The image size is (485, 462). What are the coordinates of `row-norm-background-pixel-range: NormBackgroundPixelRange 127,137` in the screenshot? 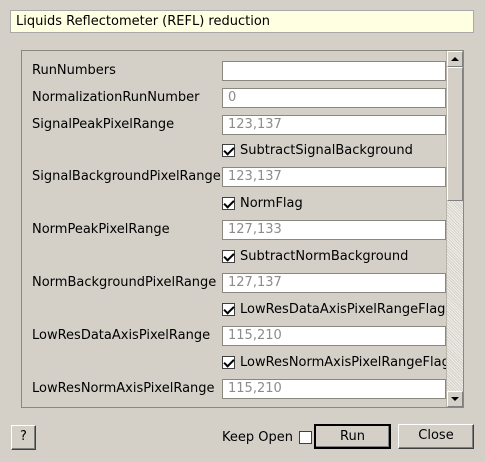 It's located at (234, 283).